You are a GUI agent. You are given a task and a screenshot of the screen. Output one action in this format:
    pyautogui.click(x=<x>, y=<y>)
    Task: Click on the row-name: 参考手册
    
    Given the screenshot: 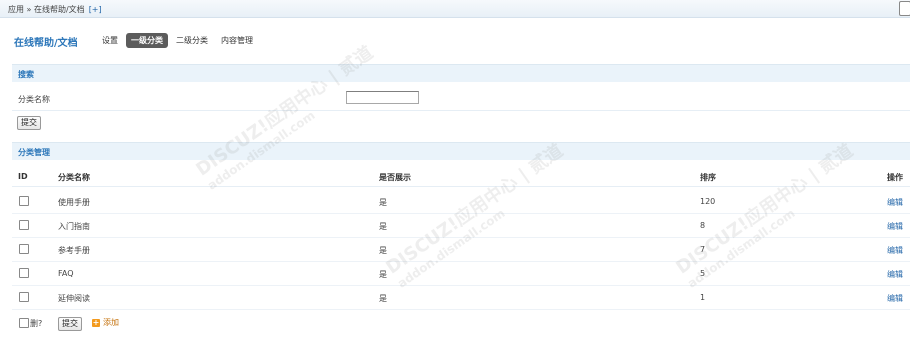 What is the action you would take?
    pyautogui.click(x=74, y=250)
    